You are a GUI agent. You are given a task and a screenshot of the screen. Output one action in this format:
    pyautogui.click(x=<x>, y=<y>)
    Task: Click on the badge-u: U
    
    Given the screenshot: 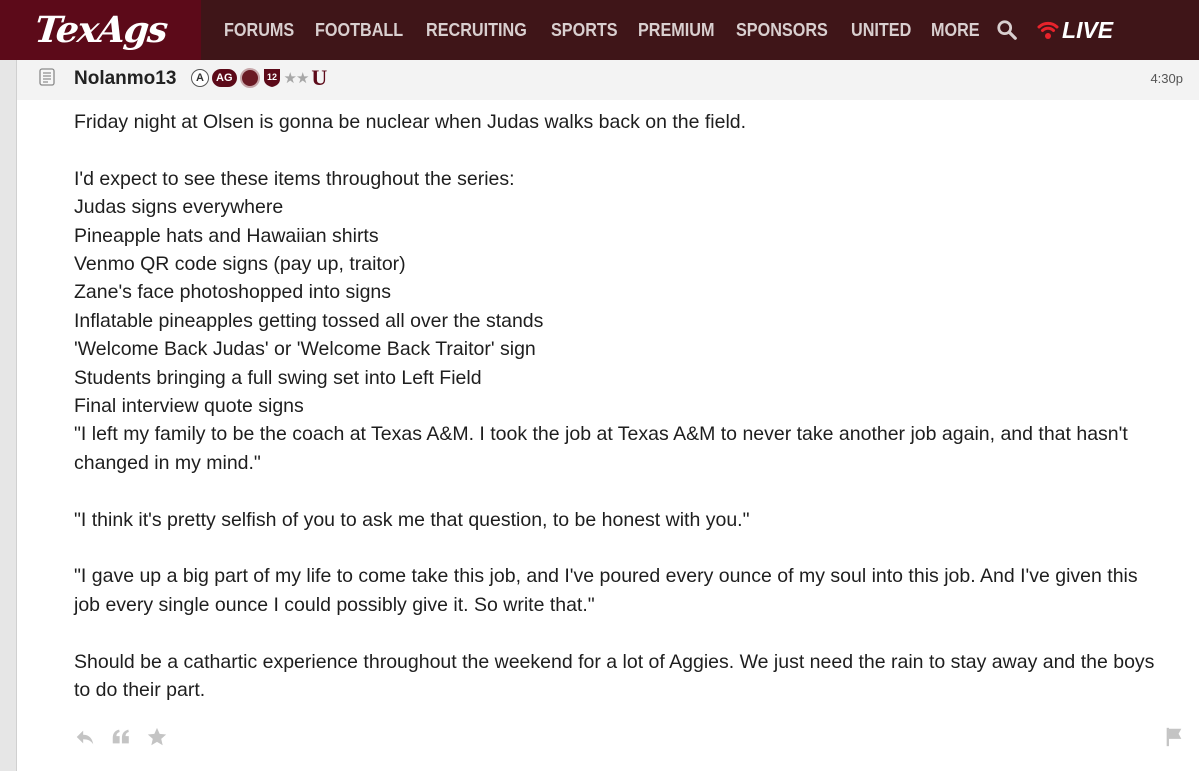 What is the action you would take?
    pyautogui.click(x=319, y=77)
    